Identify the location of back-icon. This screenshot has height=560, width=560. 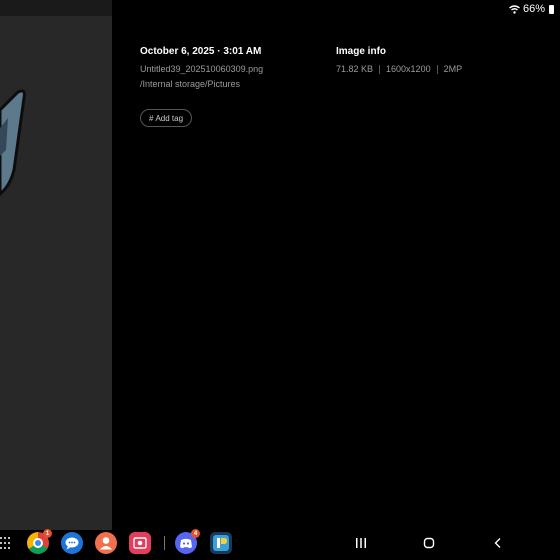
(497, 543).